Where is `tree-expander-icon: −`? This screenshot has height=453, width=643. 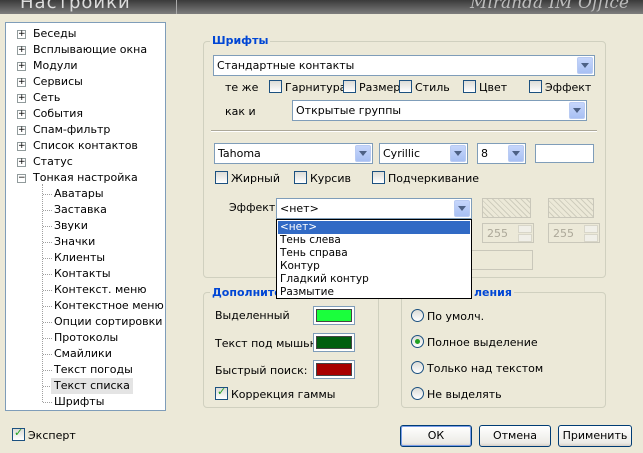
tree-expander-icon: − is located at coordinates (21, 178).